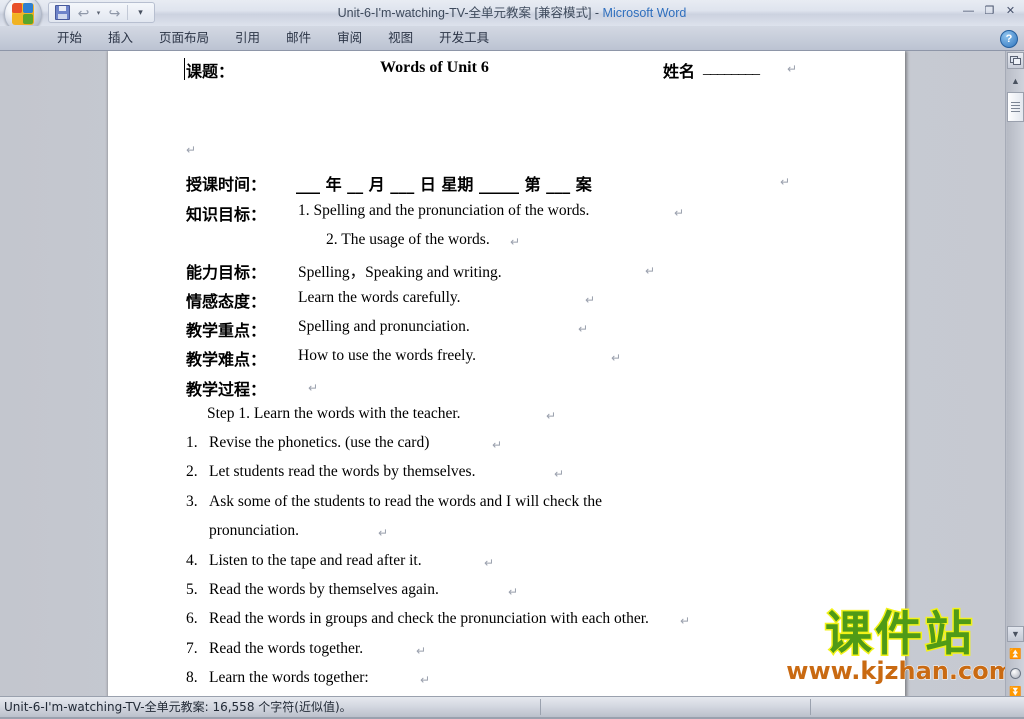  What do you see at coordinates (184, 69) in the screenshot?
I see `text-cursor` at bounding box center [184, 69].